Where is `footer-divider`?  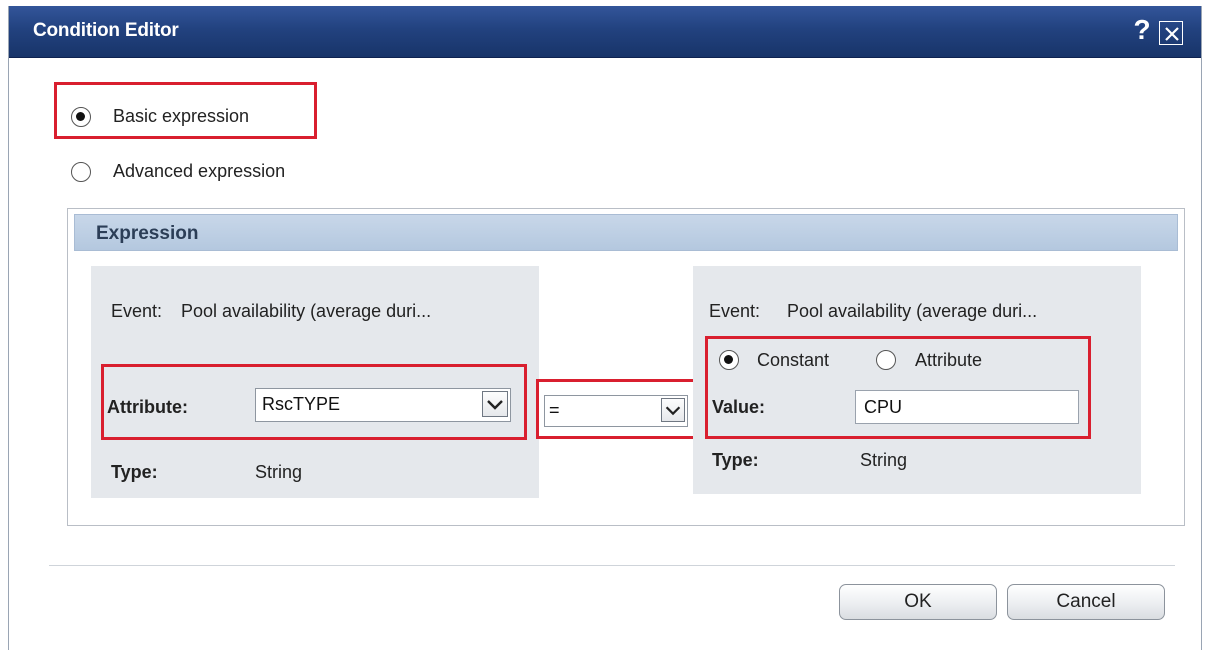 footer-divider is located at coordinates (612, 565).